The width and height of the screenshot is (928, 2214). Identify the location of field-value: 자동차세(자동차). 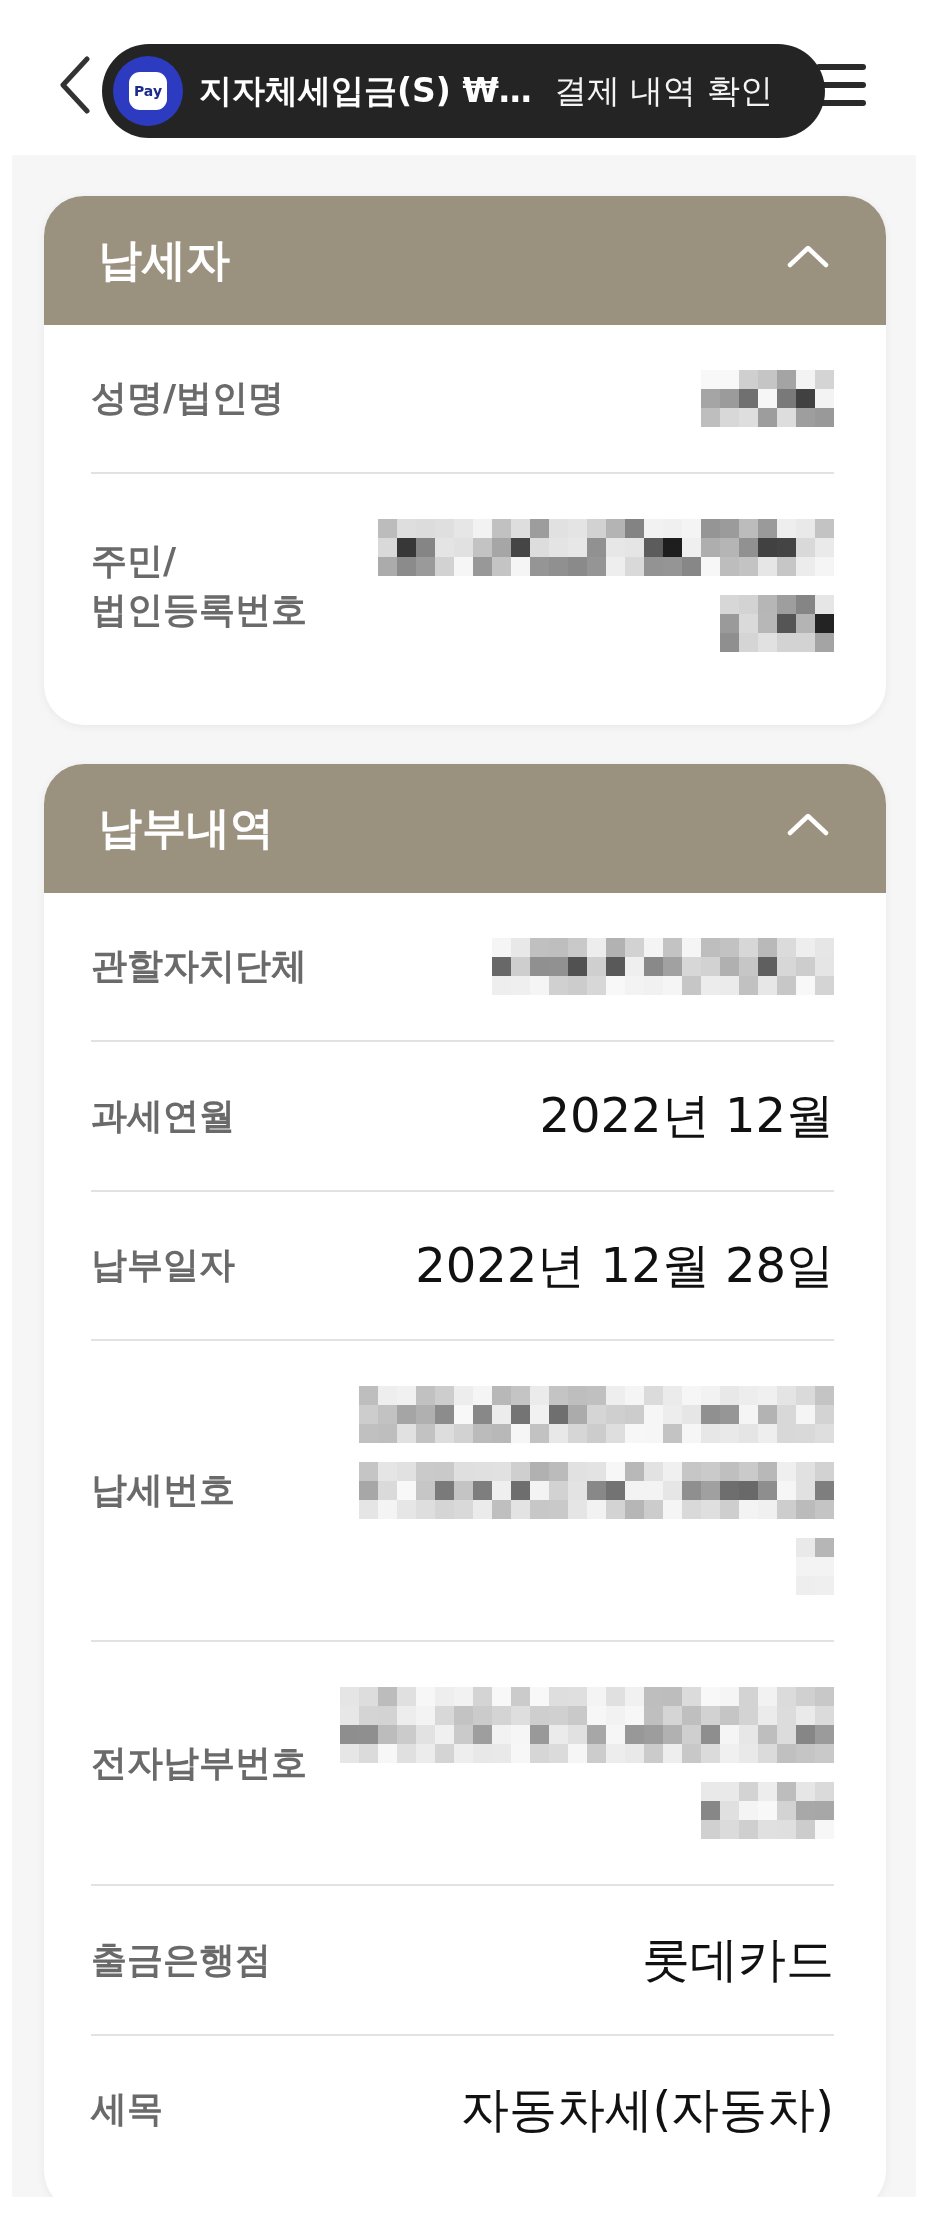
(647, 2109).